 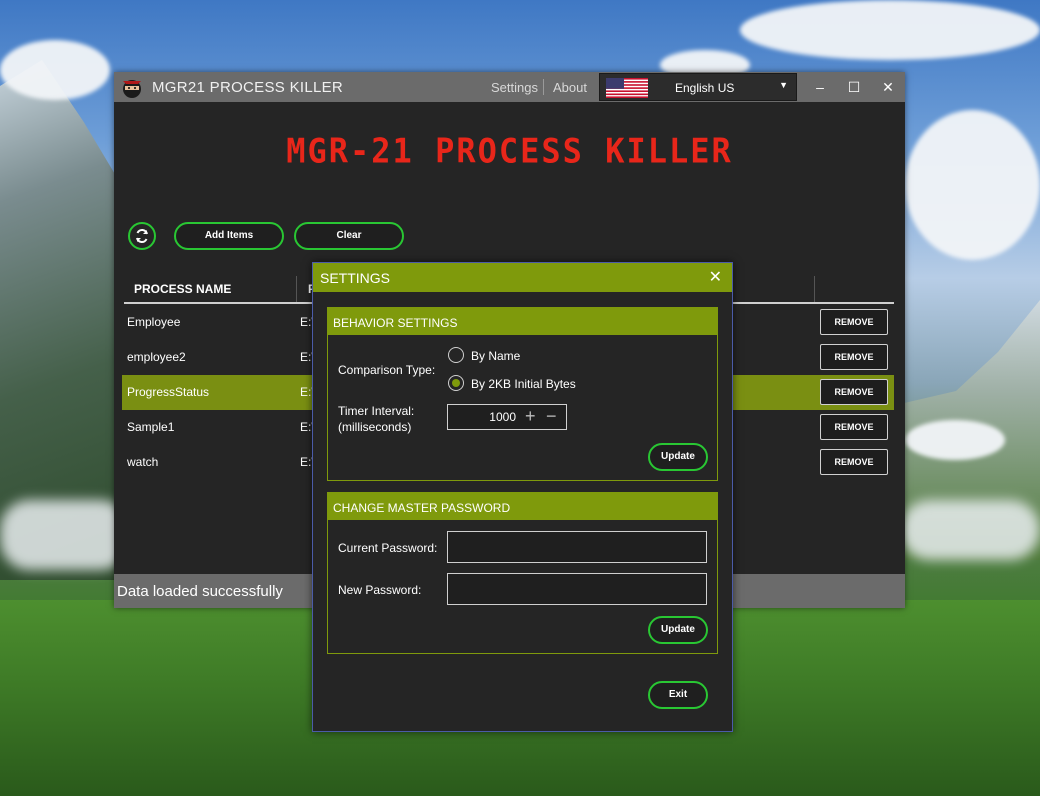 I want to click on radio-by-name-label: By Name, so click(x=495, y=356).